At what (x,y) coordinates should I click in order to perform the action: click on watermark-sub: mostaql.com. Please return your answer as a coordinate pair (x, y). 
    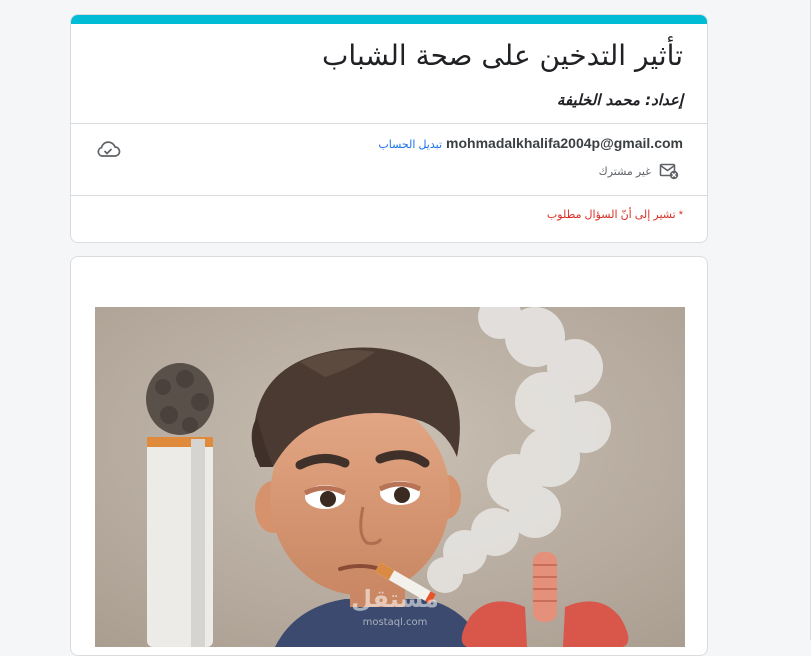
    Looking at the image, I should click on (395, 622).